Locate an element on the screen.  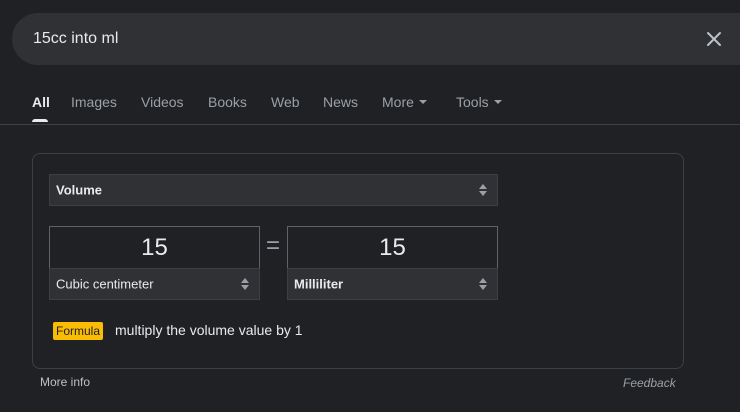
formula-badge: Formula is located at coordinates (78, 331).